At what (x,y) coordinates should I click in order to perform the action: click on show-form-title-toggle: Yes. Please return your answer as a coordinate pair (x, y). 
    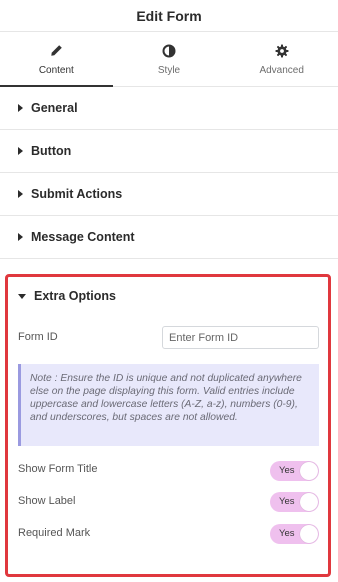
    Looking at the image, I should click on (294, 471).